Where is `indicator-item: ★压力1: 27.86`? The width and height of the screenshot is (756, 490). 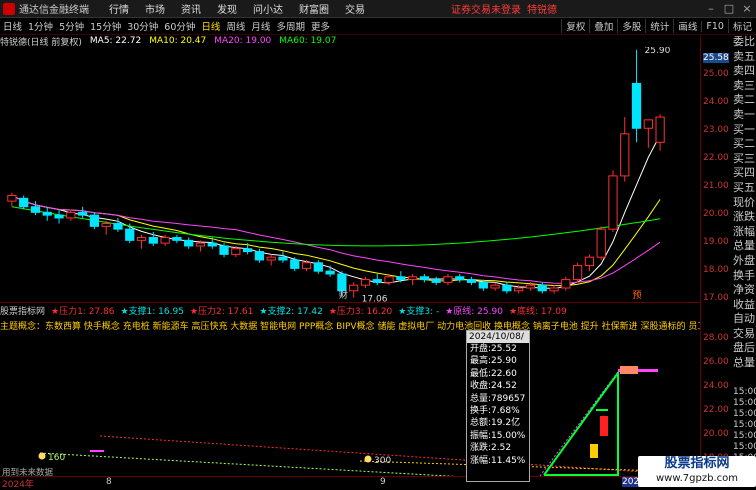 indicator-item: ★压力1: 27.86 is located at coordinates (83, 311).